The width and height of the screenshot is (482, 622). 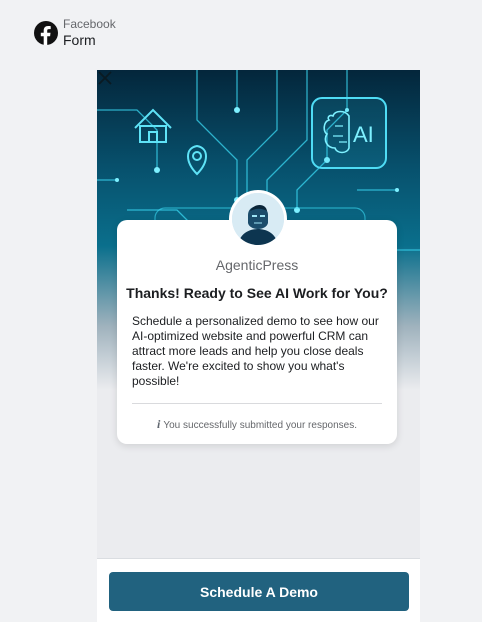 I want to click on svg-text: AI, so click(x=363, y=134).